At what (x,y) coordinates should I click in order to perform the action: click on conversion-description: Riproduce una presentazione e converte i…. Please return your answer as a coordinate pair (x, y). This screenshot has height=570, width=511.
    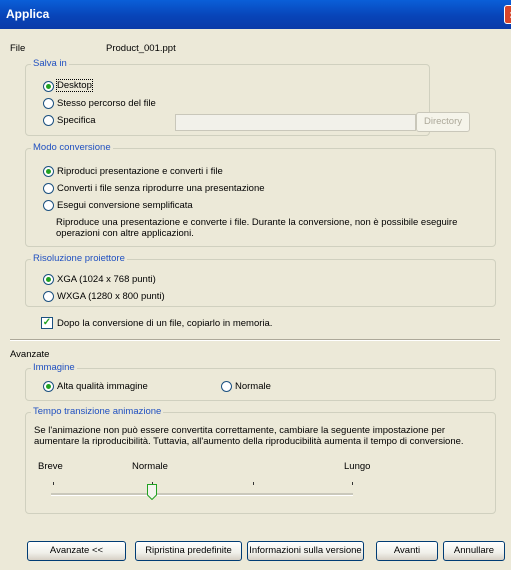
    Looking at the image, I should click on (257, 228).